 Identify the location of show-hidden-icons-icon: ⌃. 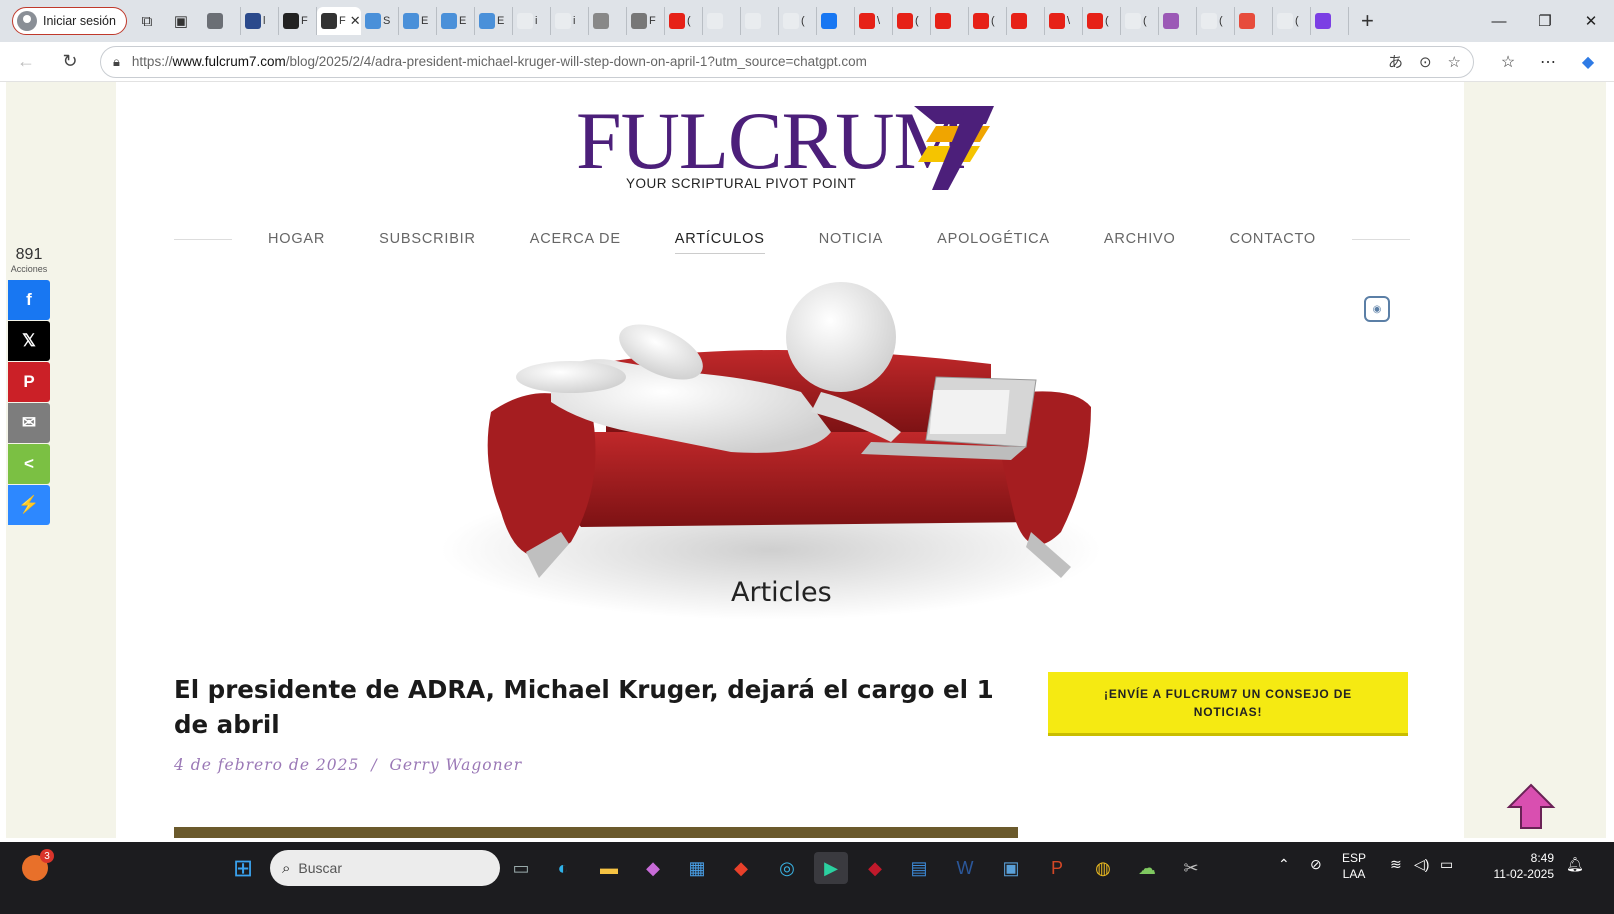
(1284, 864).